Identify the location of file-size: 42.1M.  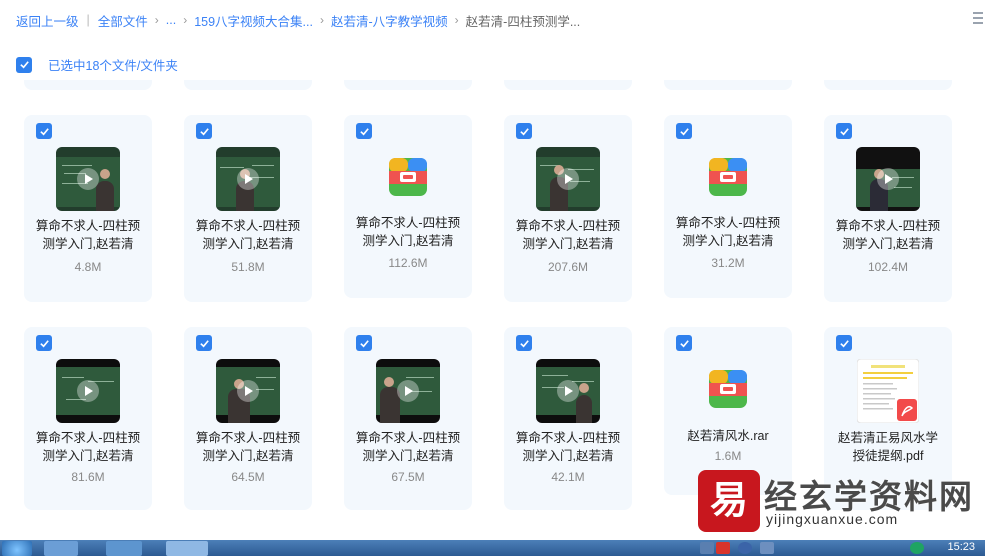
(568, 477).